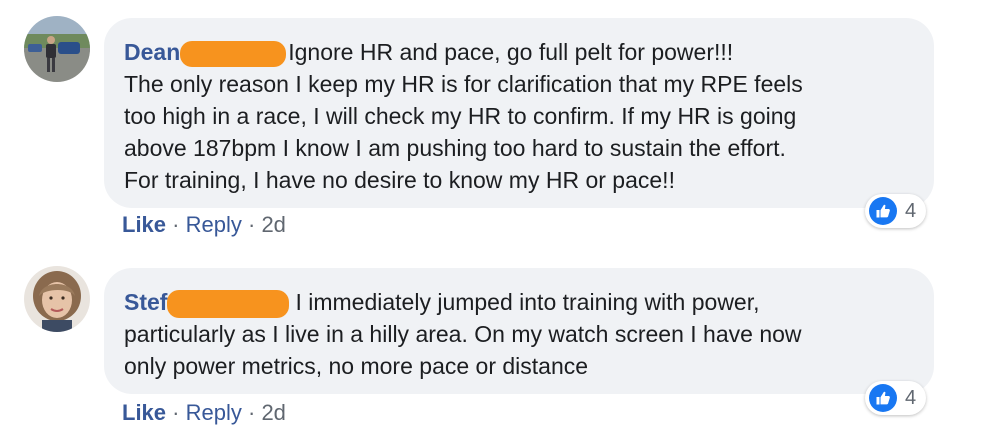 The width and height of the screenshot is (984, 440). I want to click on comment-author: Dean, so click(152, 52).